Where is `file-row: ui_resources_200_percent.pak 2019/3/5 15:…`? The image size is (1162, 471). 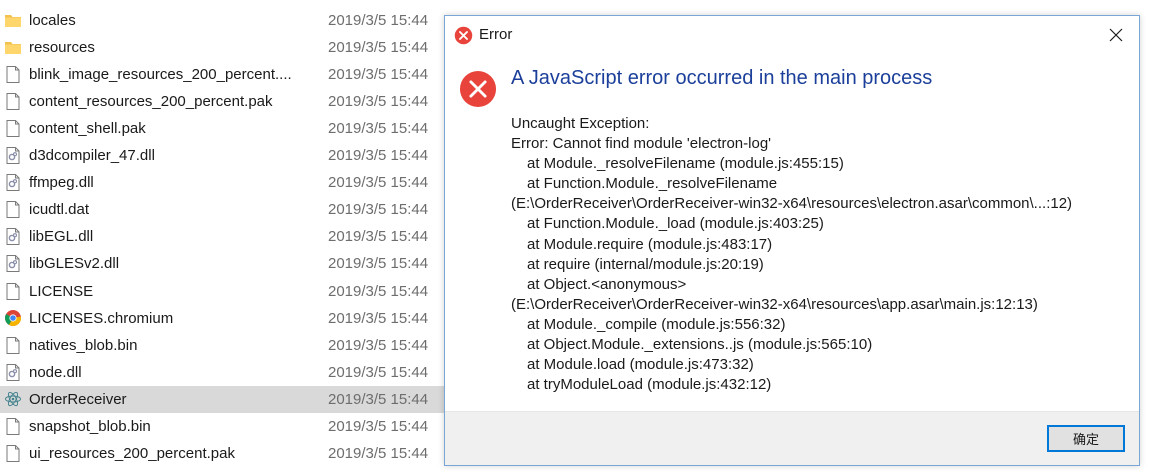 file-row: ui_resources_200_percent.pak 2019/3/5 15:… is located at coordinates (222, 453).